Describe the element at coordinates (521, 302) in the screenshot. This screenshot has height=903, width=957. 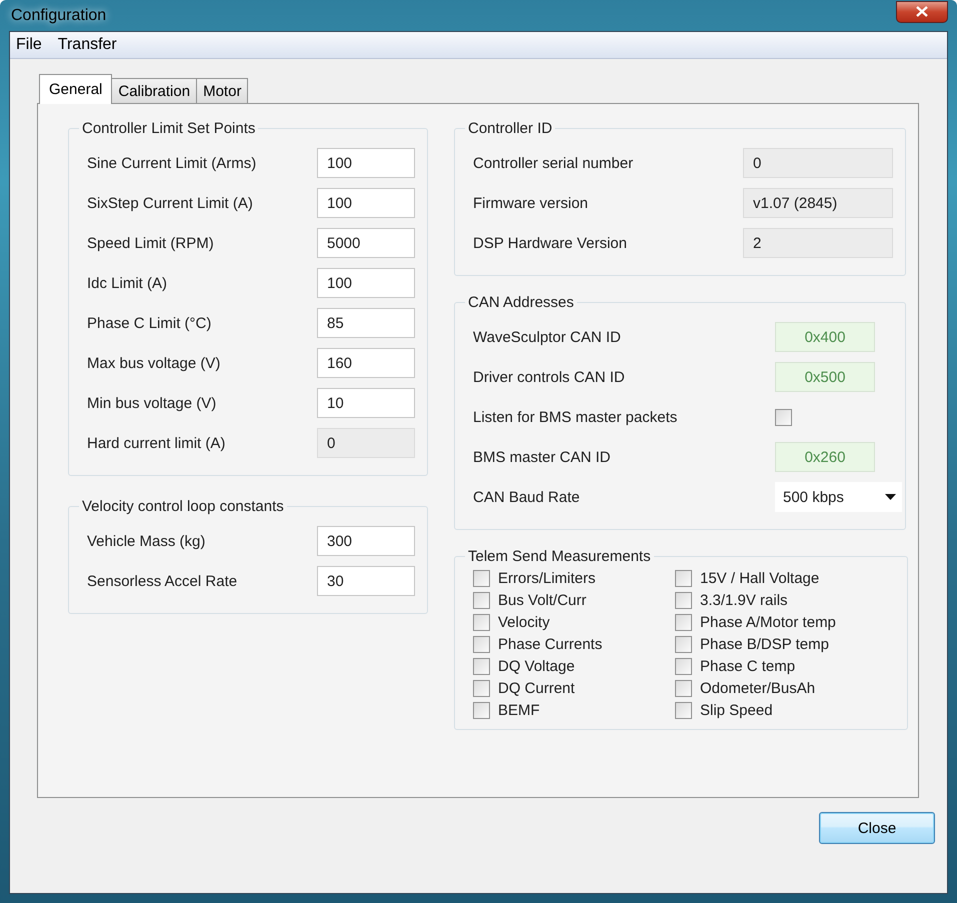
I see `group-title: CAN Addresses` at that location.